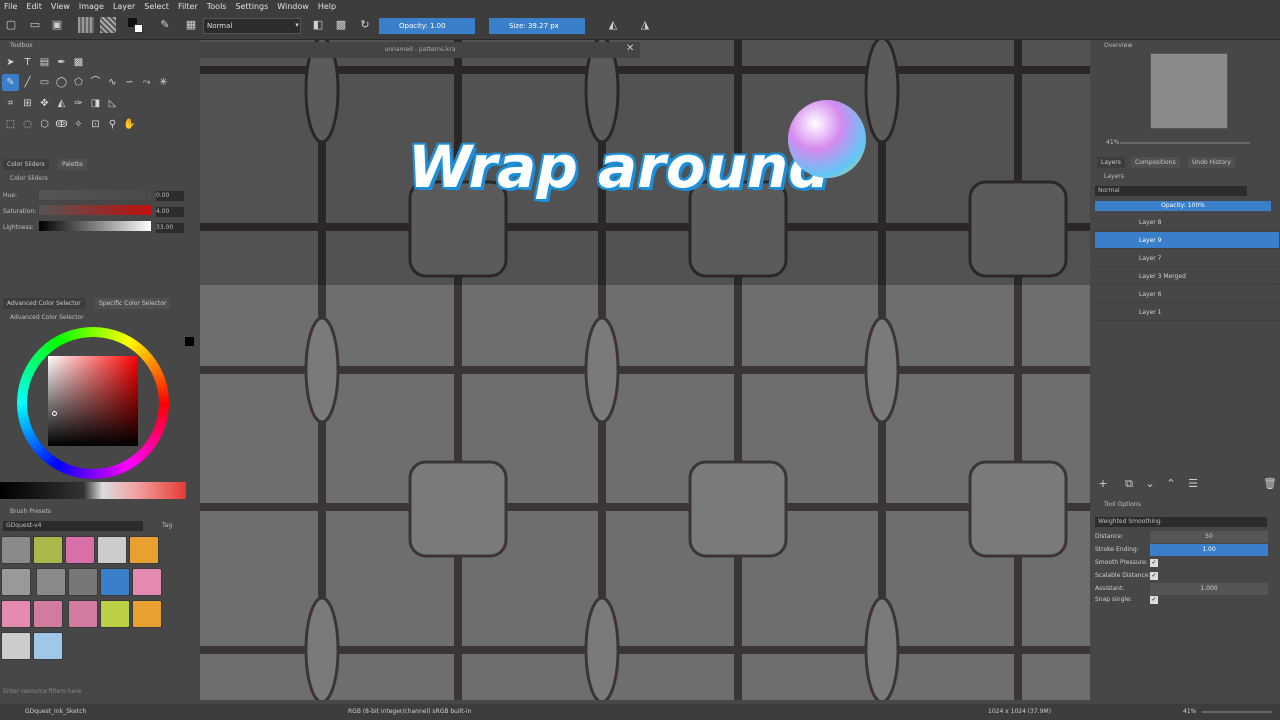  Describe the element at coordinates (170, 212) in the screenshot. I see `saturation-value: 4.00` at that location.